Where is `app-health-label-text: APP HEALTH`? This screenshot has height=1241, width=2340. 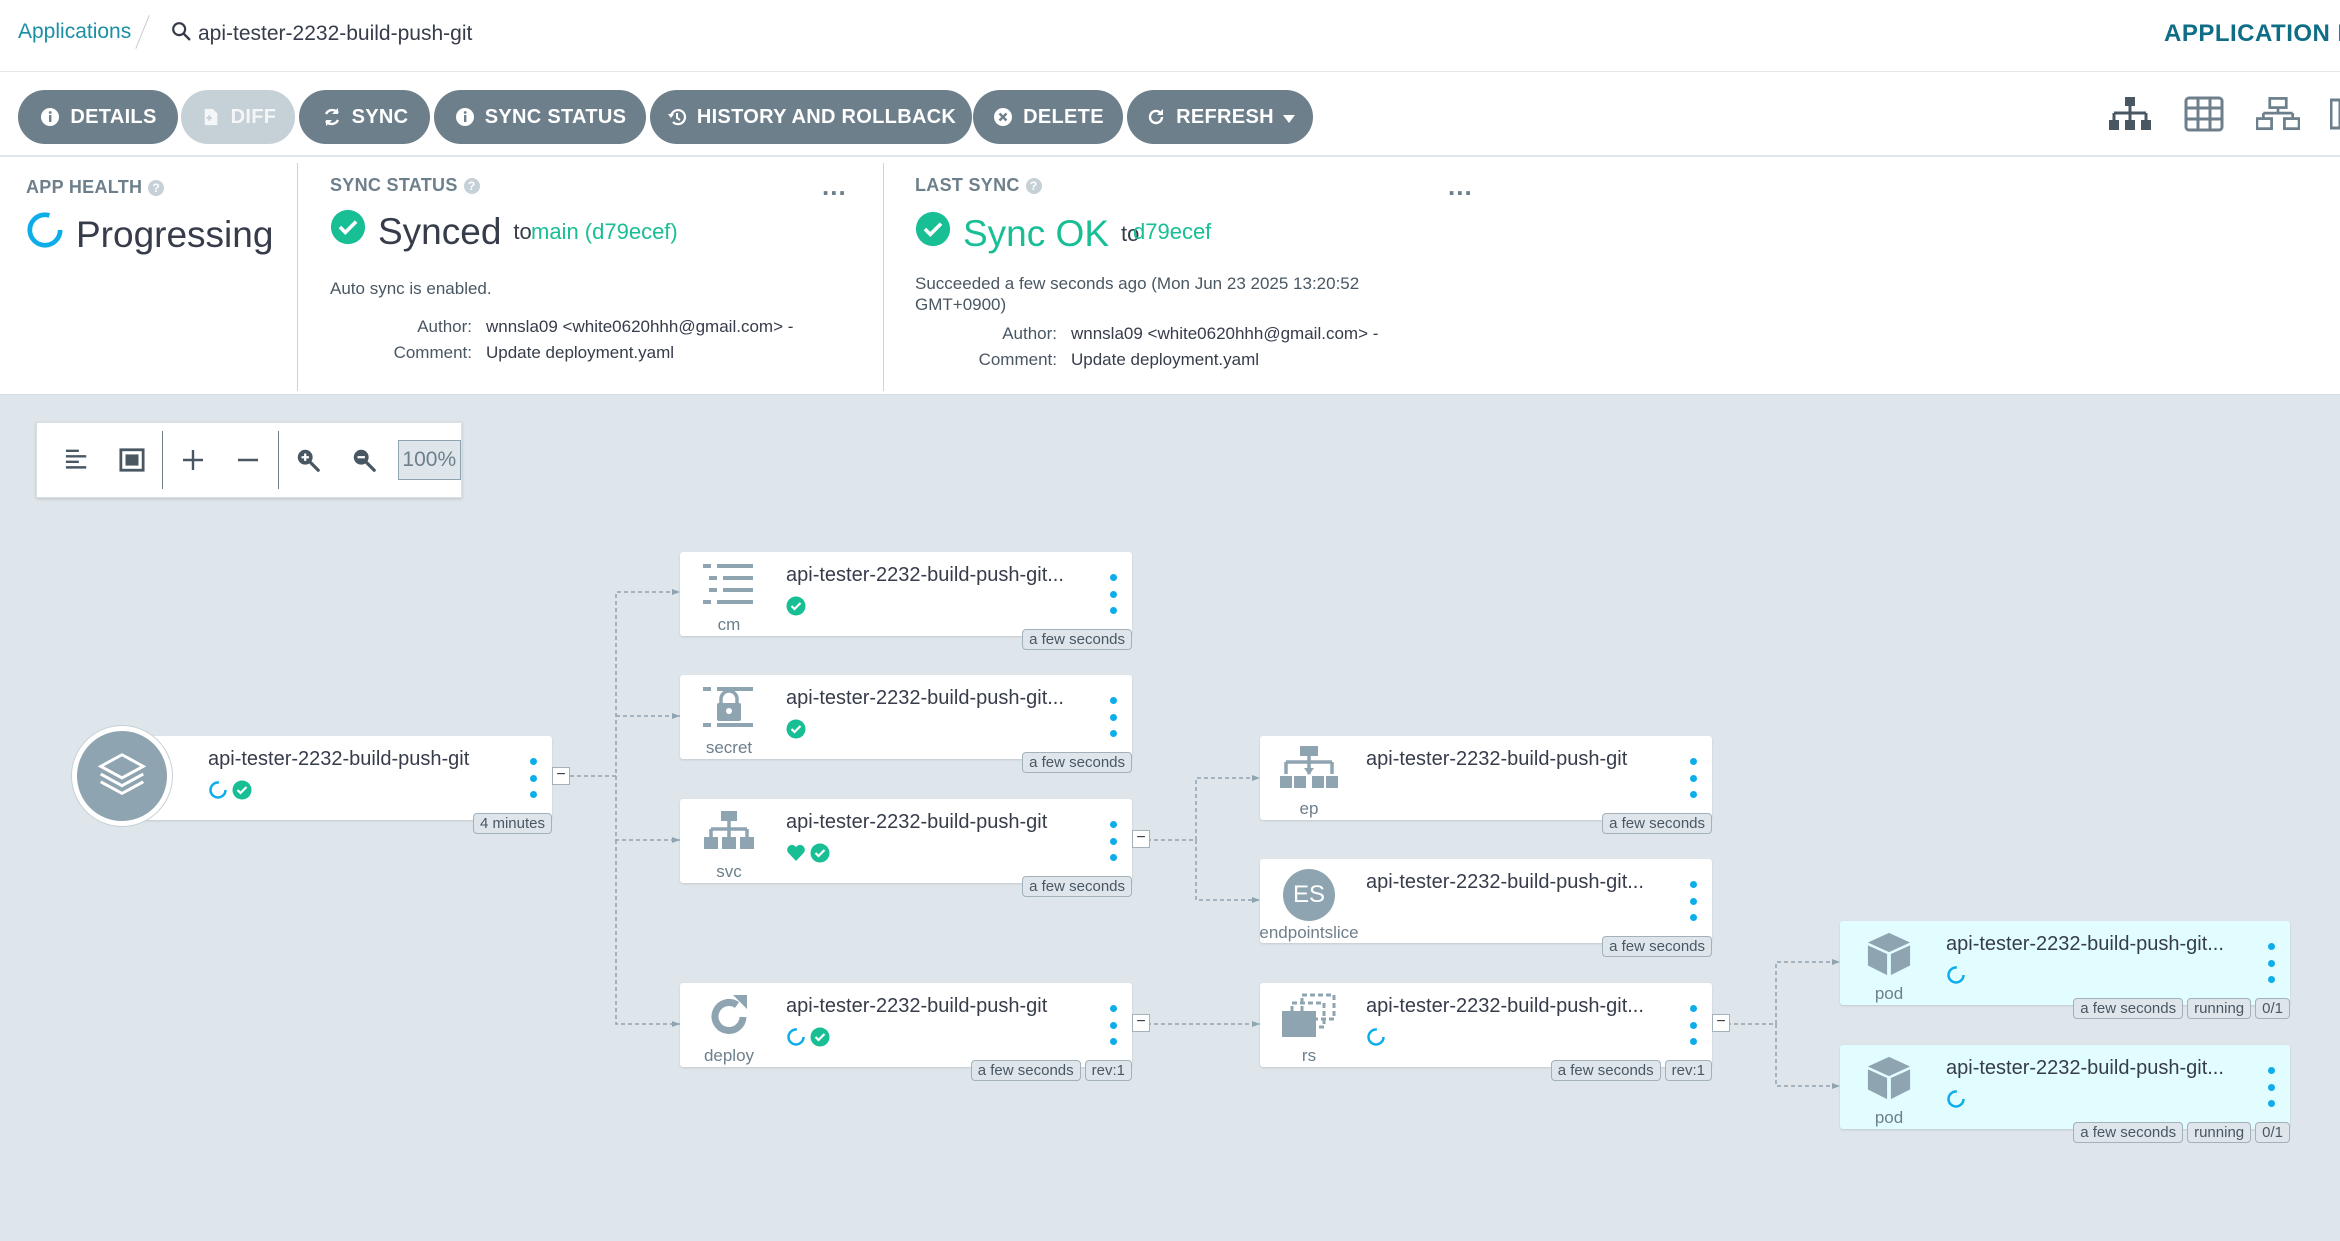
app-health-label-text: APP HEALTH is located at coordinates (84, 187).